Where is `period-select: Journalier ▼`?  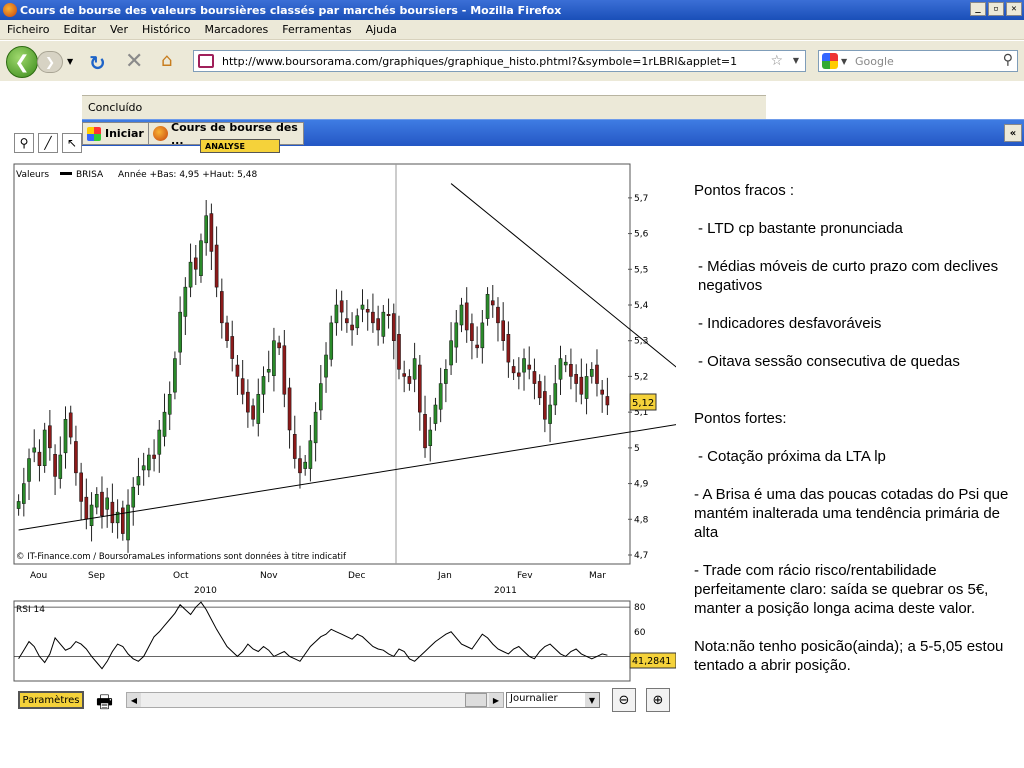 period-select: Journalier ▼ is located at coordinates (553, 700).